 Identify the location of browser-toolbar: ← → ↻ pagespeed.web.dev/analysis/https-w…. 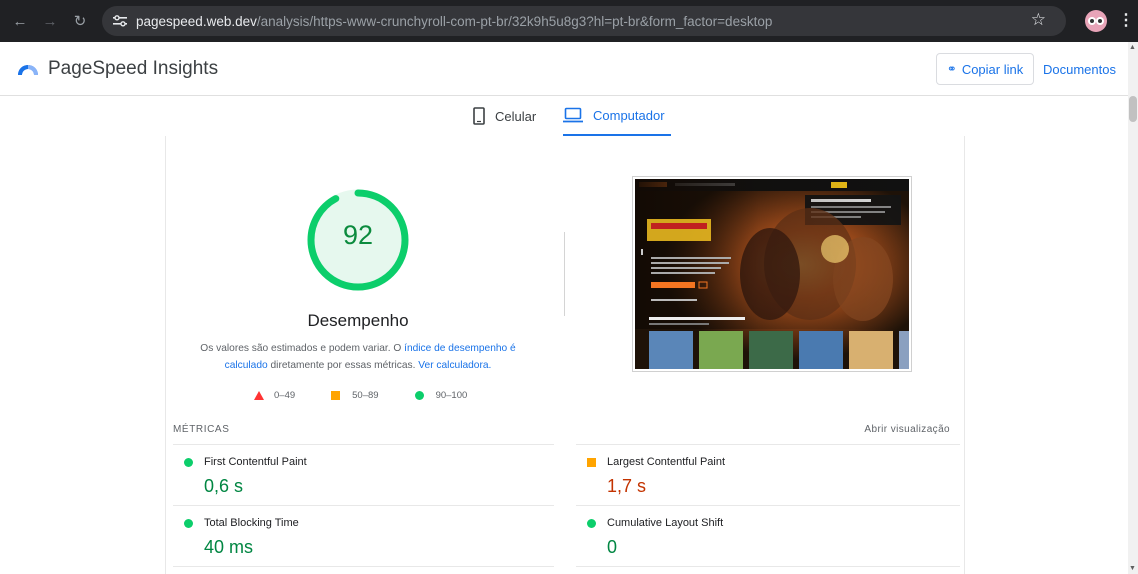
(569, 21).